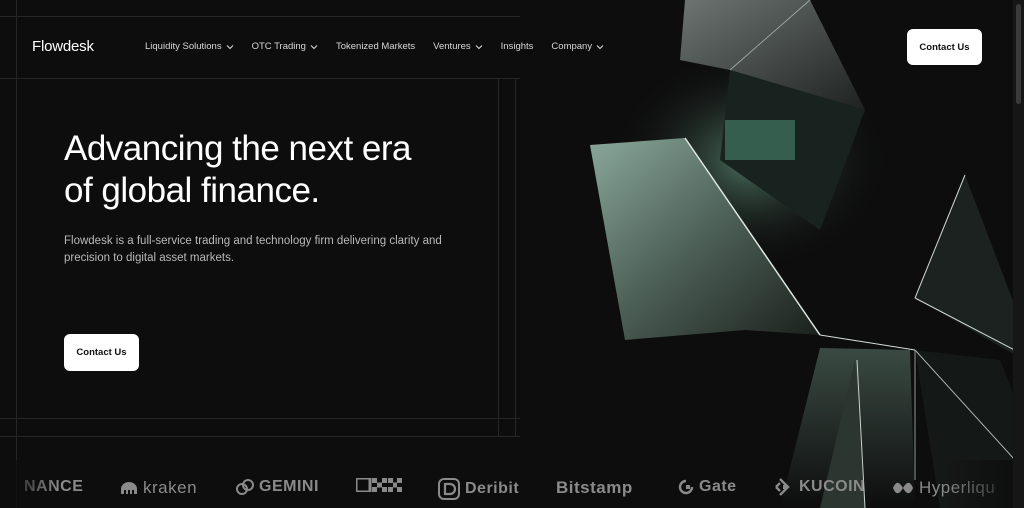 Image resolution: width=1024 pixels, height=508 pixels. What do you see at coordinates (238, 148) in the screenshot?
I see `hero-title-line-1: Advancing the next era` at bounding box center [238, 148].